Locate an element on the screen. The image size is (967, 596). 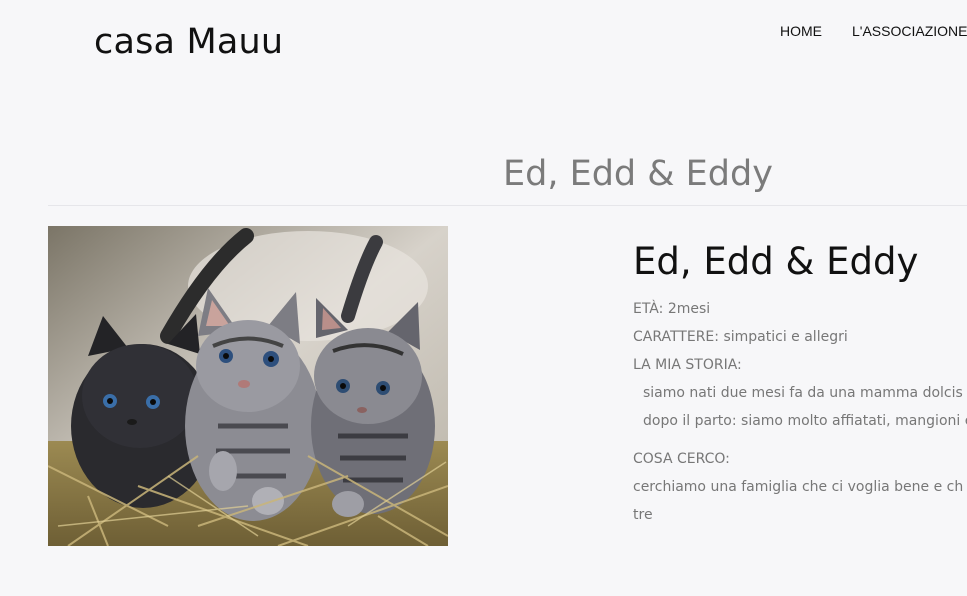
page-title: Ed, Edd & Eddy is located at coordinates (638, 174).